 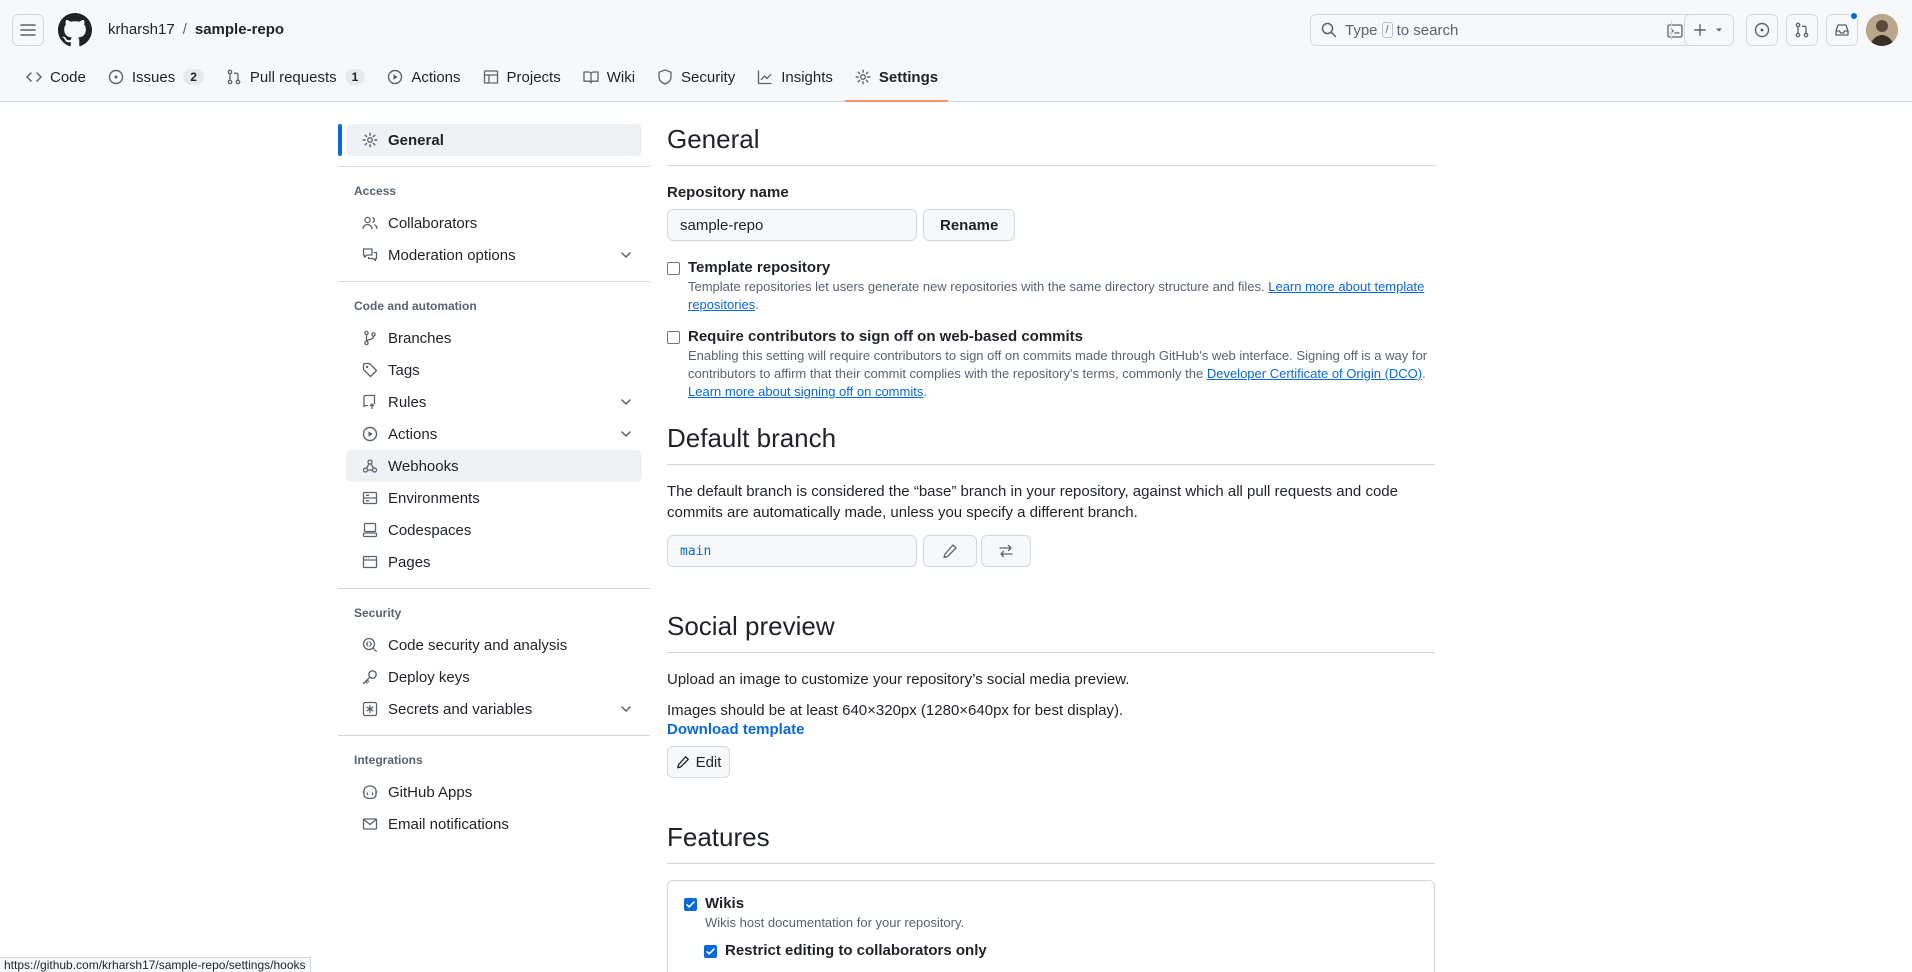 What do you see at coordinates (1314, 373) in the screenshot?
I see `dco-link: Developer Certificate of Origin (DCO)` at bounding box center [1314, 373].